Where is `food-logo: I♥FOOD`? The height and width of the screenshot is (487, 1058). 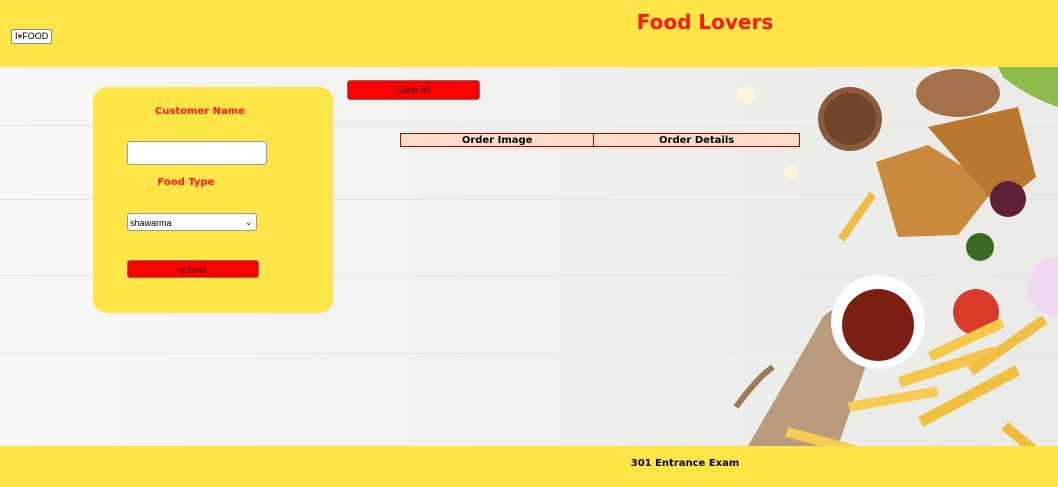 food-logo: I♥FOOD is located at coordinates (32, 36).